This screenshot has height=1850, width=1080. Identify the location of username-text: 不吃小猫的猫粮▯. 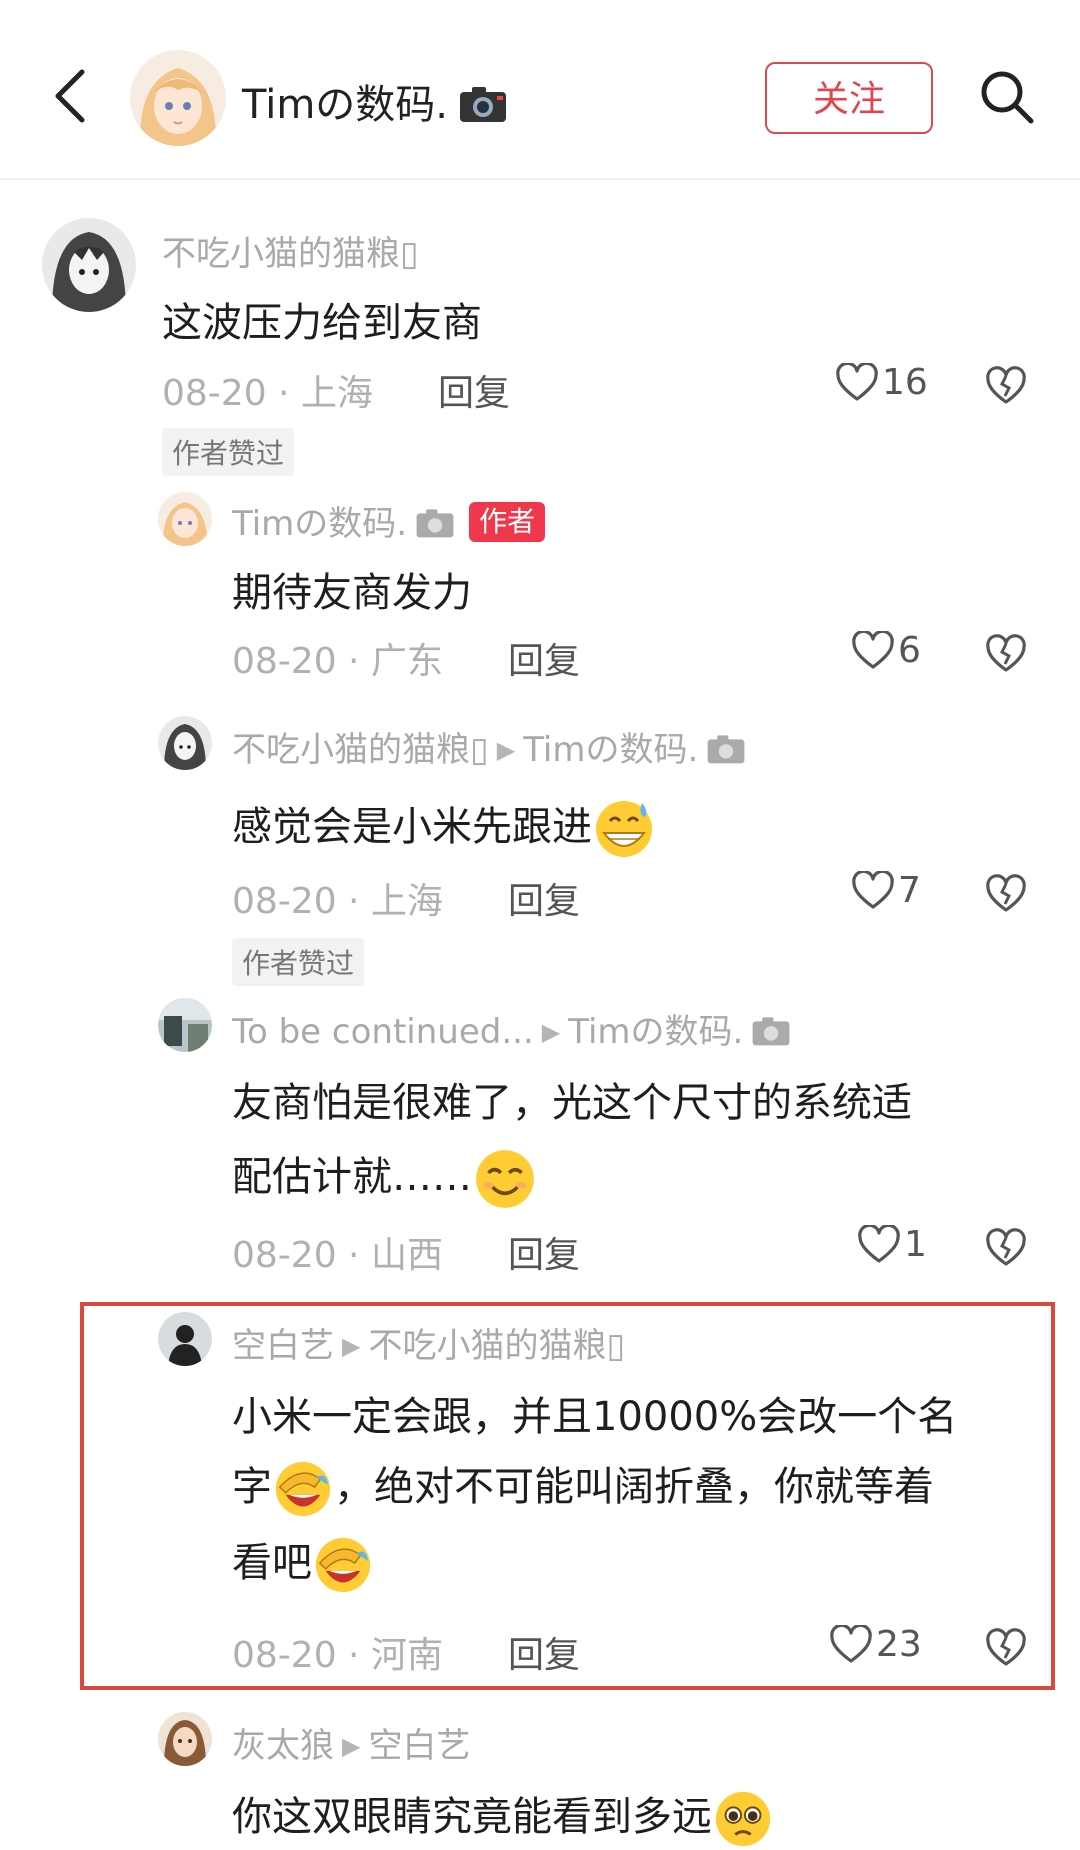
(360, 750).